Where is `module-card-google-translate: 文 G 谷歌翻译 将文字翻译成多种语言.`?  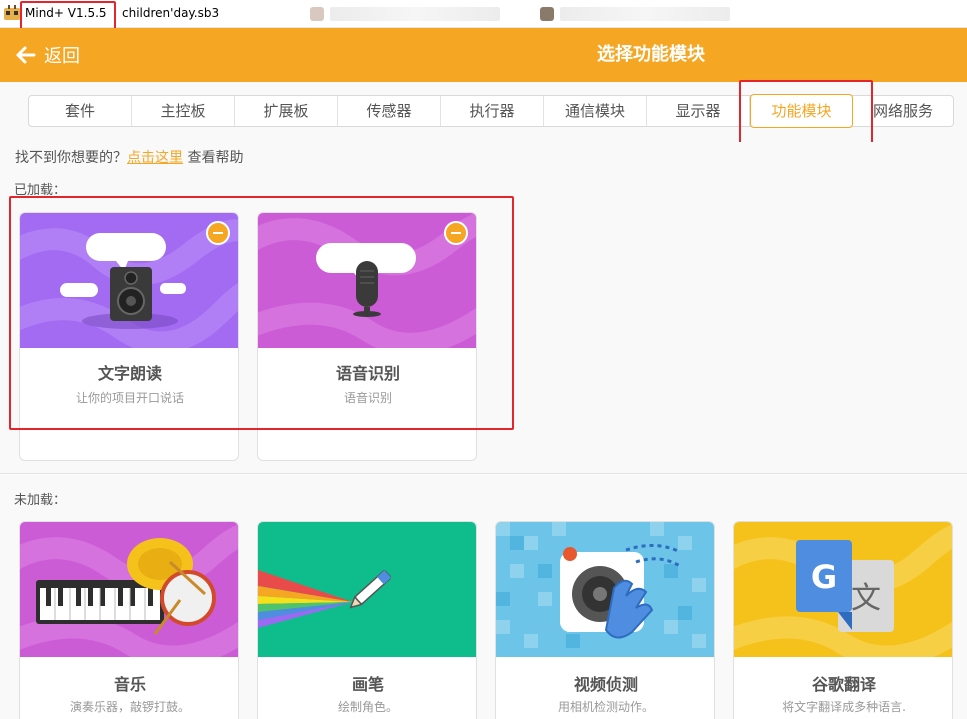
module-card-google-translate: 文 G 谷歌翻译 将文字翻译成多种语言. is located at coordinates (843, 620).